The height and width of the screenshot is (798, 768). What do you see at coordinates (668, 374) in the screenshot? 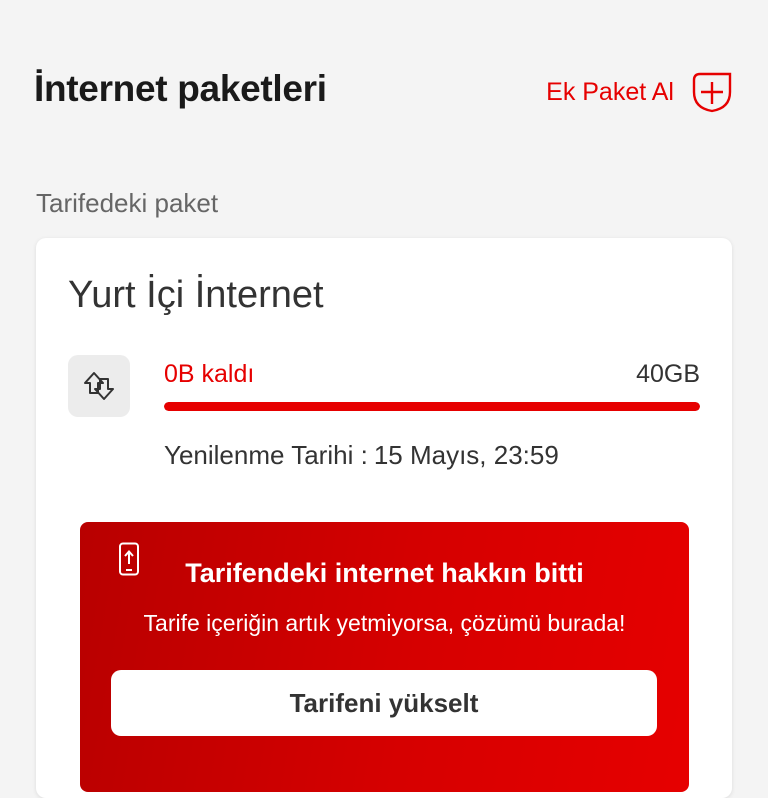
I see `total-data: 40GB` at bounding box center [668, 374].